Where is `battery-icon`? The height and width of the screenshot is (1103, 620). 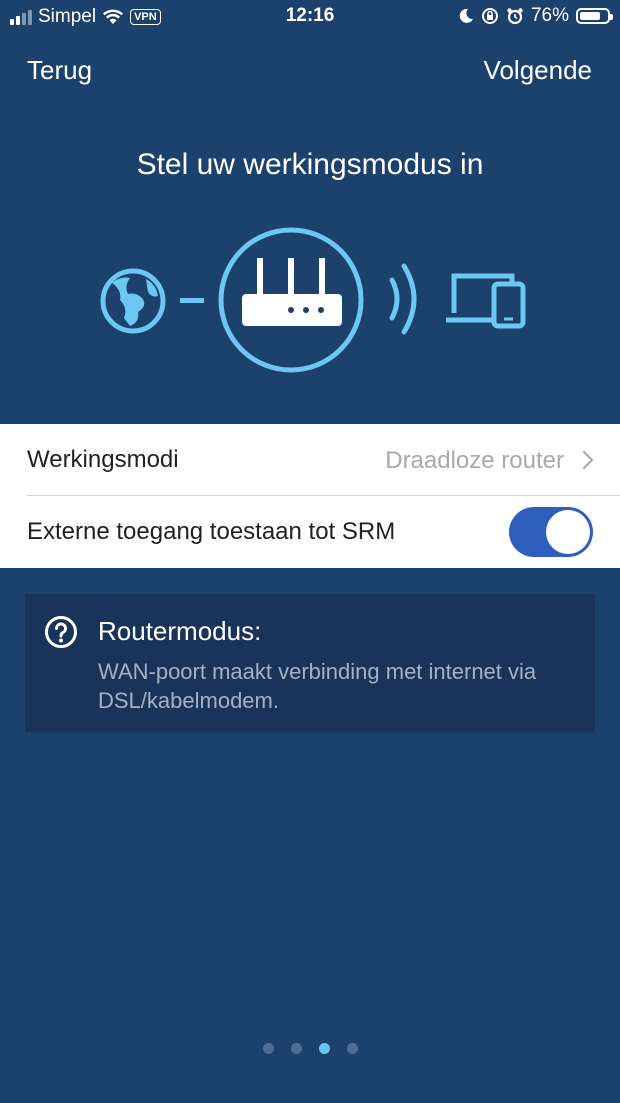
battery-icon is located at coordinates (594, 16).